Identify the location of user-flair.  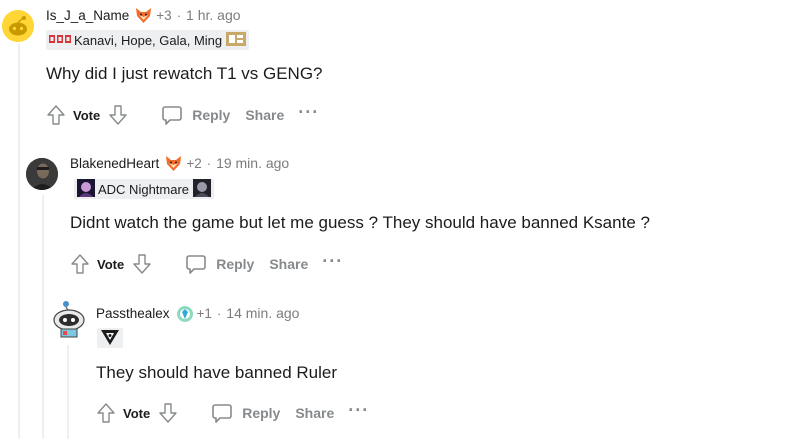
(110, 338).